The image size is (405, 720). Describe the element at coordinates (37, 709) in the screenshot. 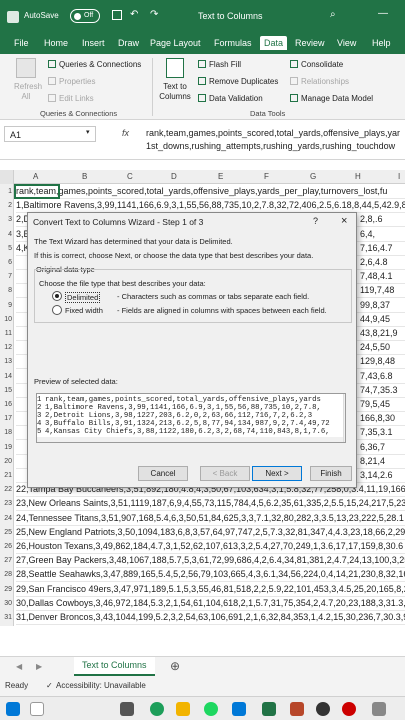

I see `search-box-icon` at that location.